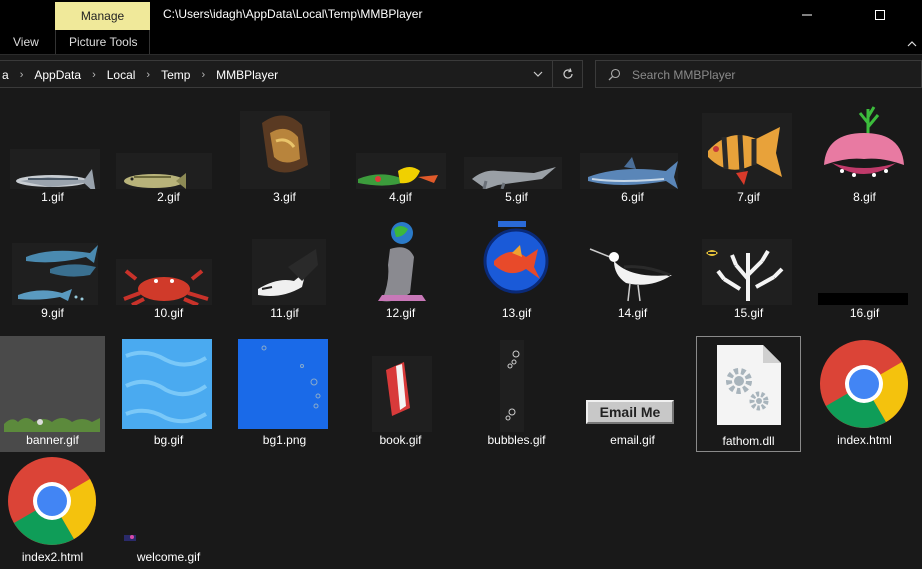  What do you see at coordinates (516, 197) in the screenshot?
I see `file-name: 5.gif` at bounding box center [516, 197].